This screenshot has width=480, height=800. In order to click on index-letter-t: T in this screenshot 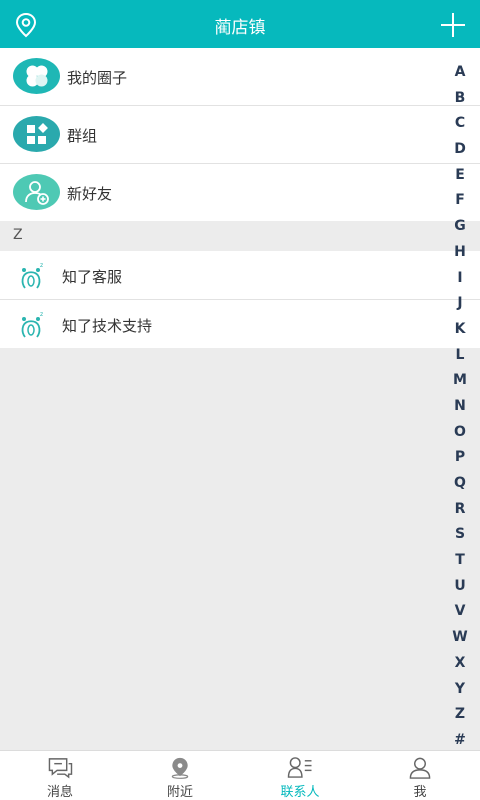, I will do `click(460, 561)`.